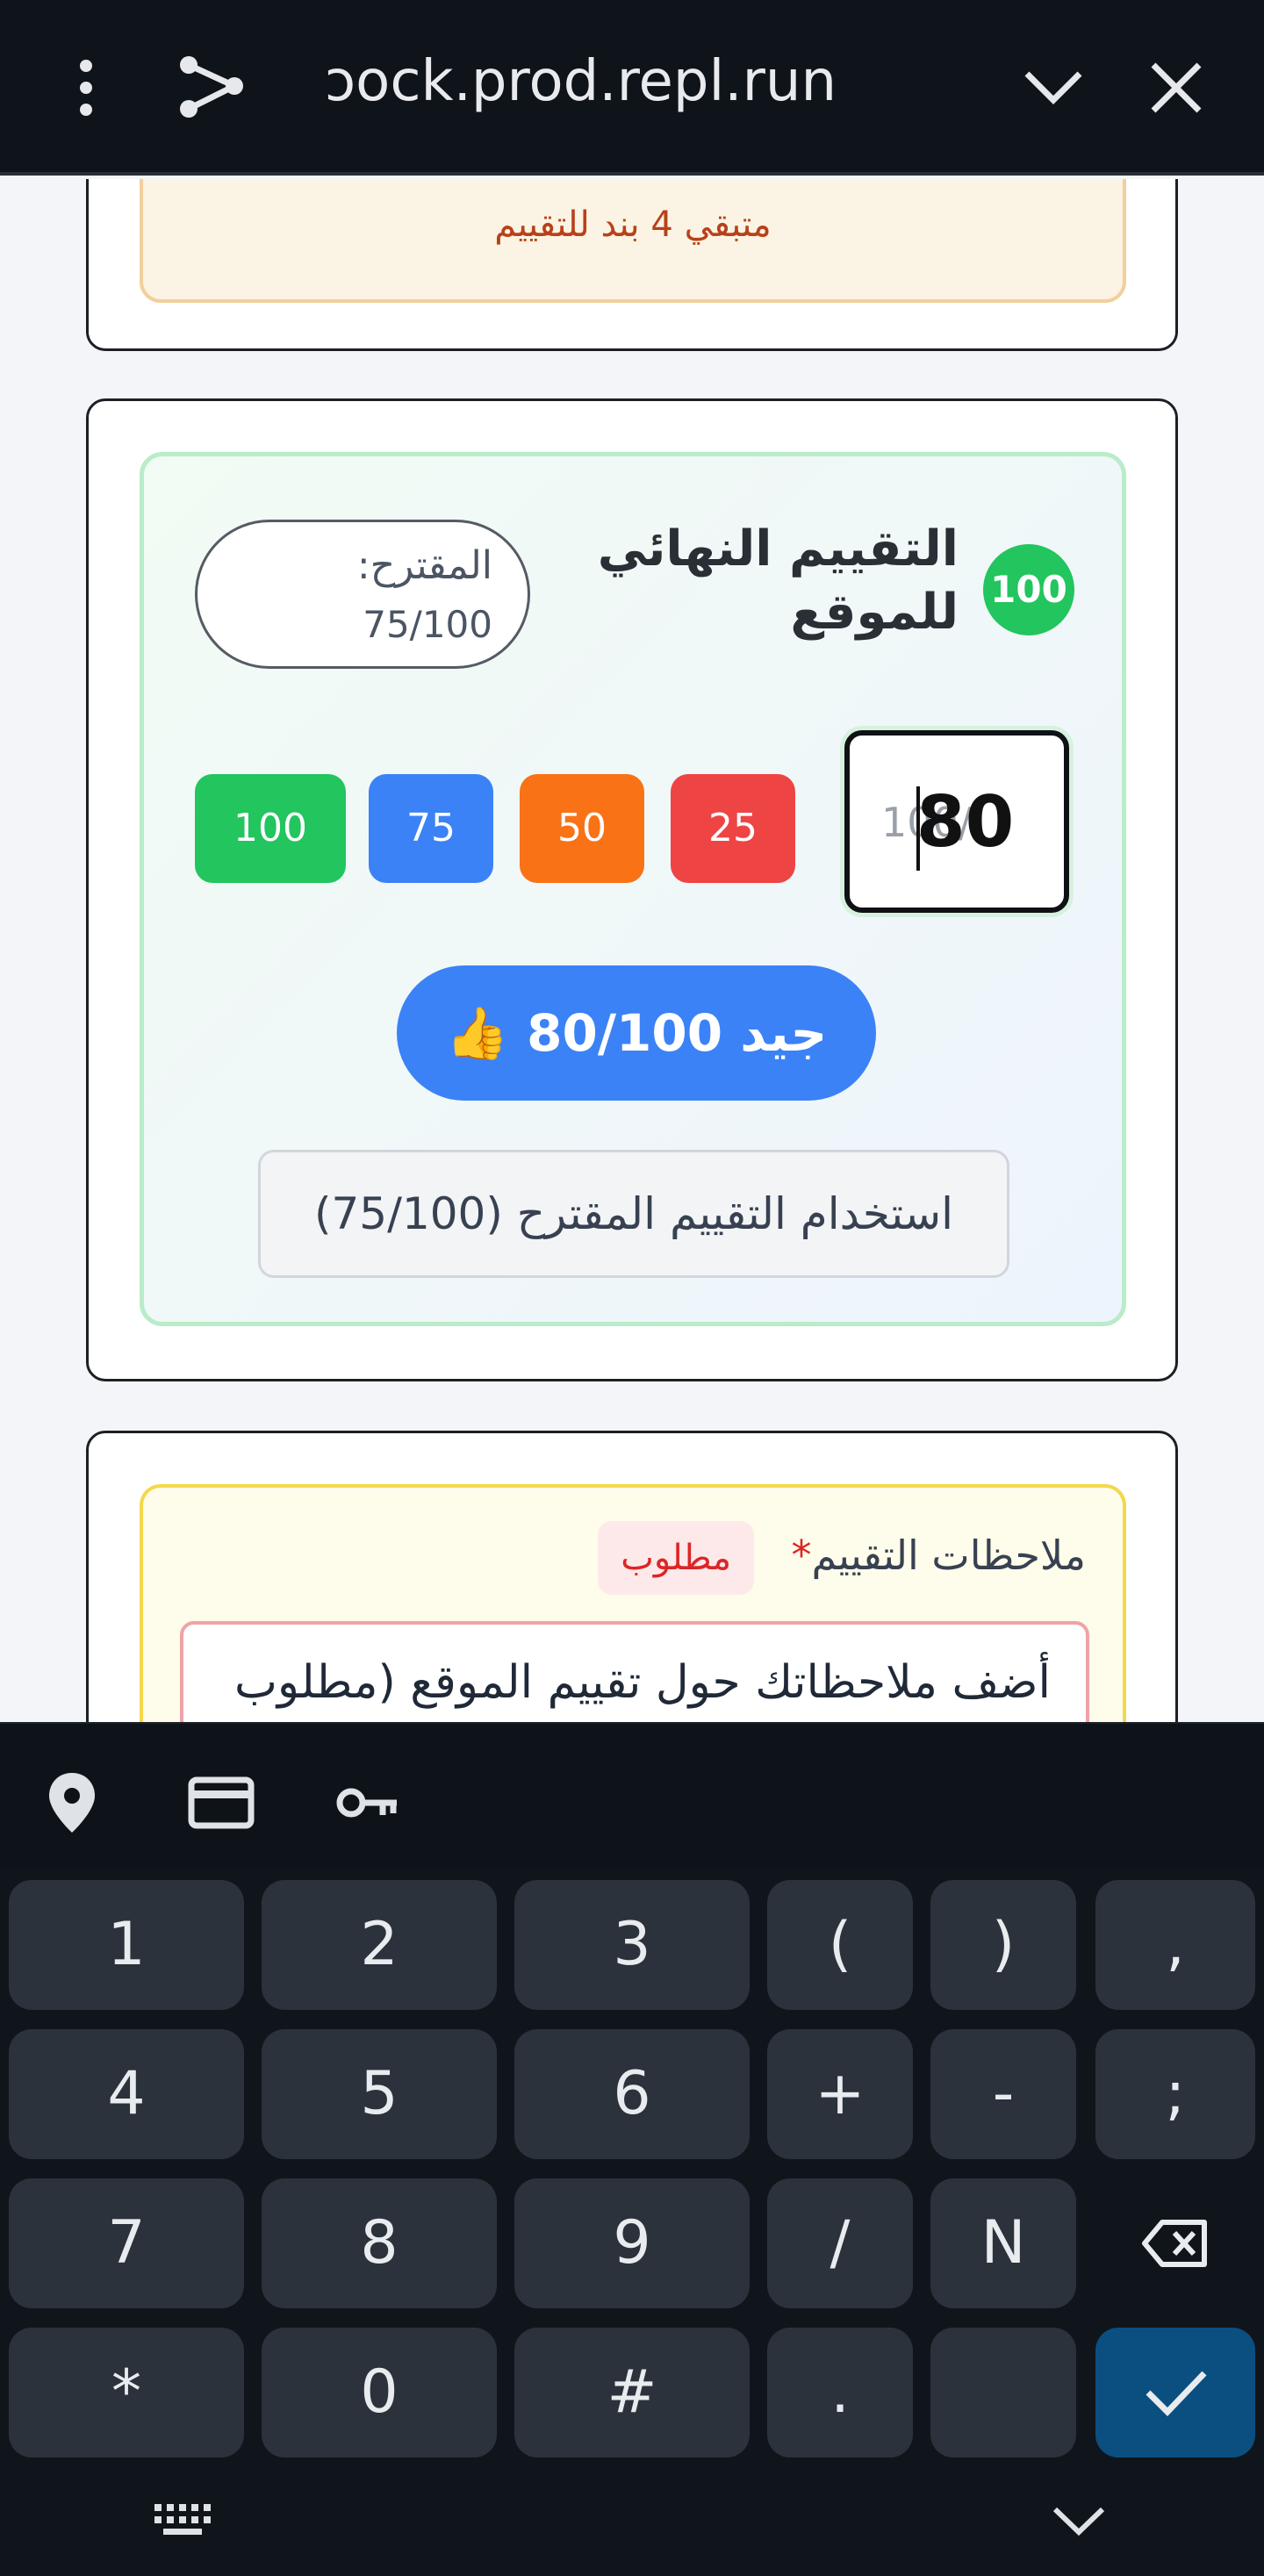 This screenshot has width=1264, height=2576. What do you see at coordinates (1176, 88) in the screenshot?
I see `close-icon` at bounding box center [1176, 88].